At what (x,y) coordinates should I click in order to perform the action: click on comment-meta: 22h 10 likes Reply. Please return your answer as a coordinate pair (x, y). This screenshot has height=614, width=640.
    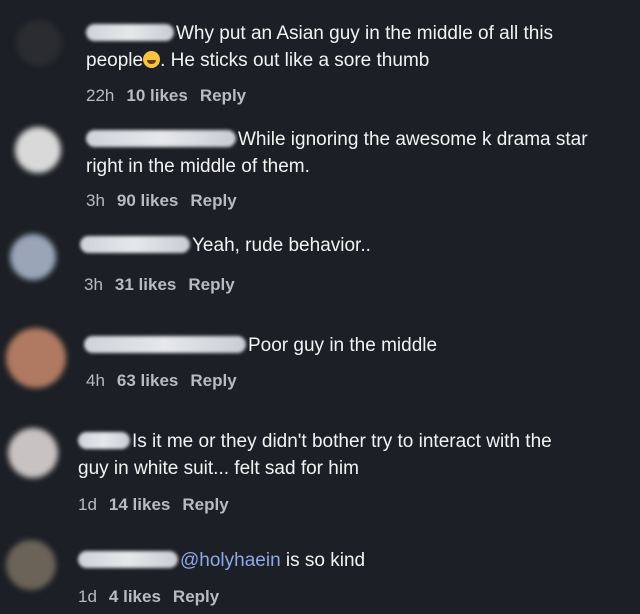
    Looking at the image, I should click on (166, 96).